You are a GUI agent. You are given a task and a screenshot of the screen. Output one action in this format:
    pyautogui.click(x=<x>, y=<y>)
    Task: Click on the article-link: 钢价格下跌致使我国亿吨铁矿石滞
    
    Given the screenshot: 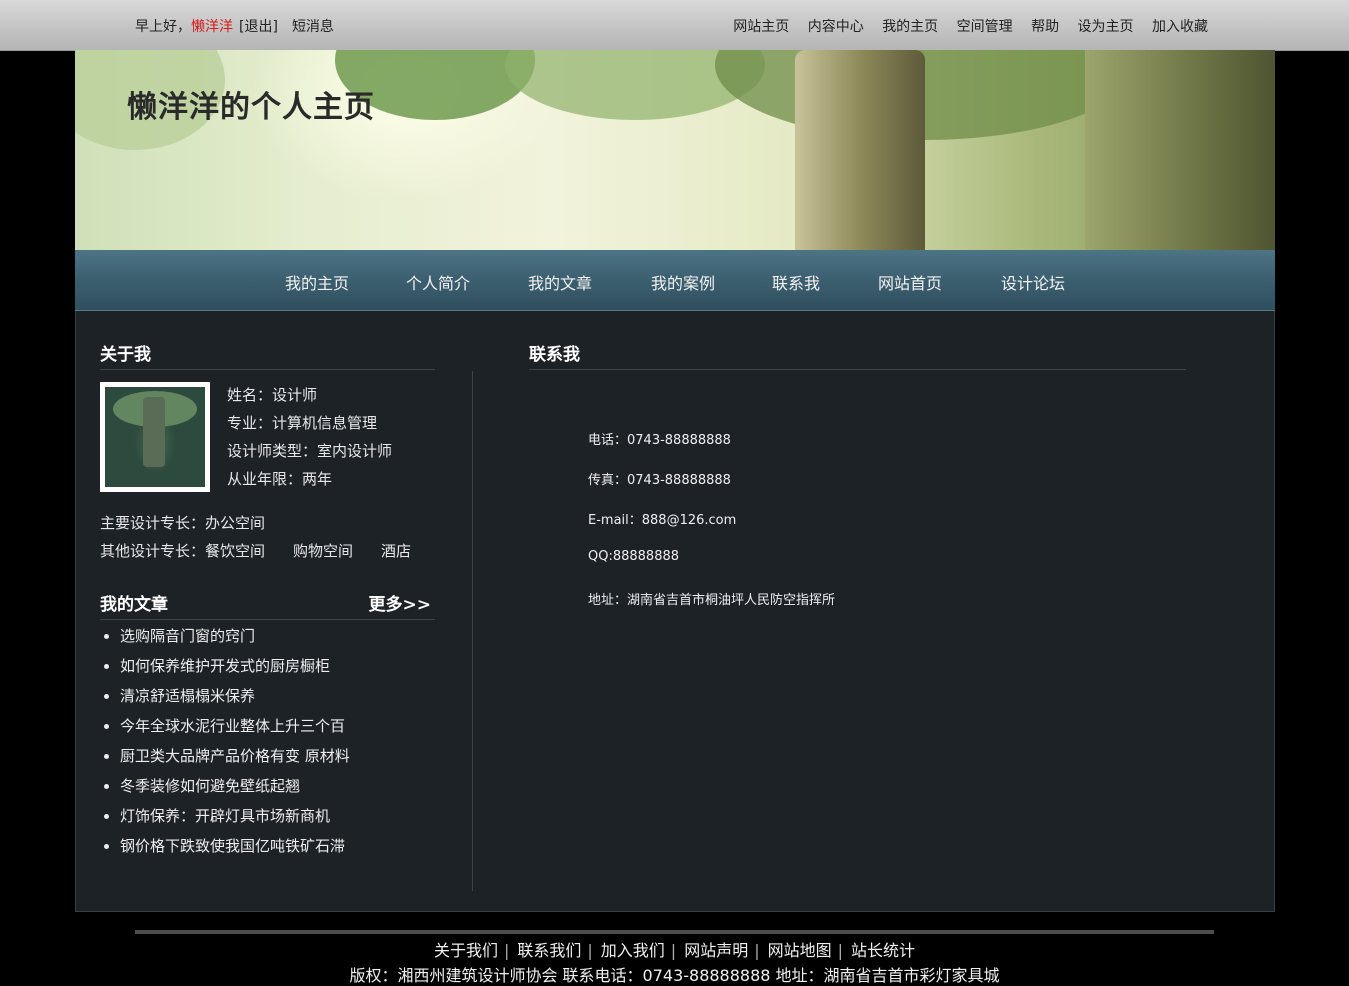 What is the action you would take?
    pyautogui.click(x=235, y=846)
    